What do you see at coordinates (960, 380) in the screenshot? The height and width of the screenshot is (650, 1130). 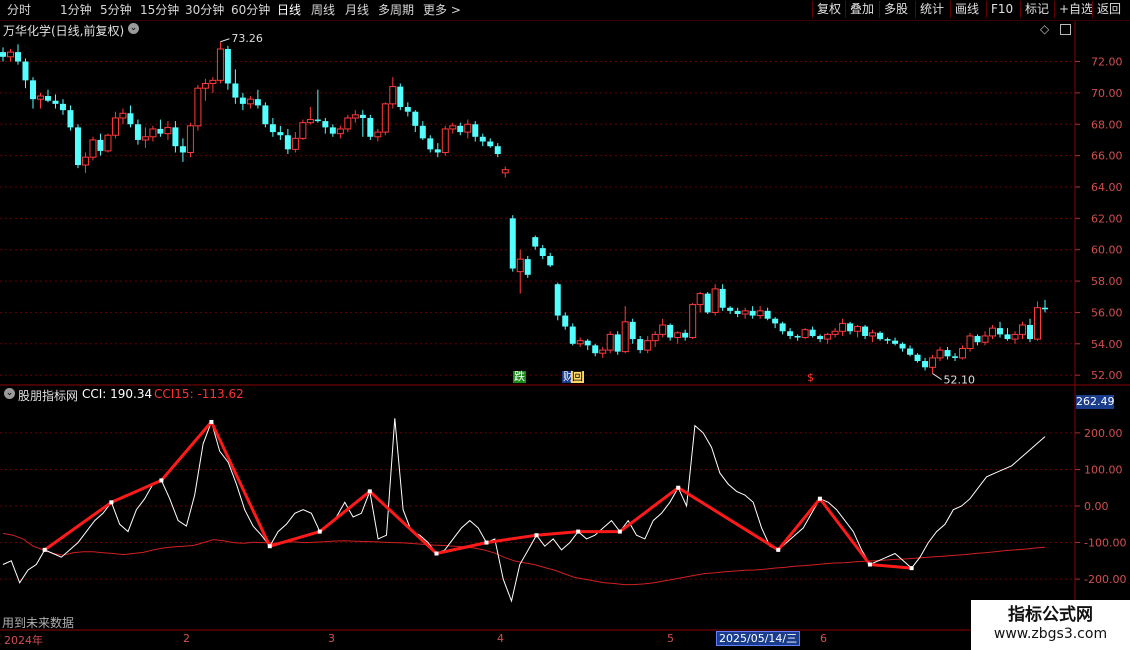 I see `low-price-label: 52.10` at bounding box center [960, 380].